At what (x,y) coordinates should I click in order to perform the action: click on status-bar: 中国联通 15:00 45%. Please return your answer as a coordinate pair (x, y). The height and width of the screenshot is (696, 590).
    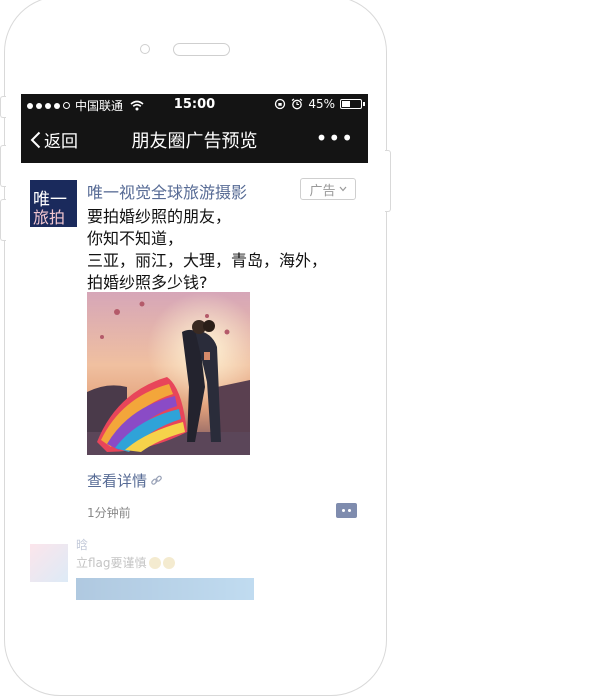
    Looking at the image, I should click on (194, 104).